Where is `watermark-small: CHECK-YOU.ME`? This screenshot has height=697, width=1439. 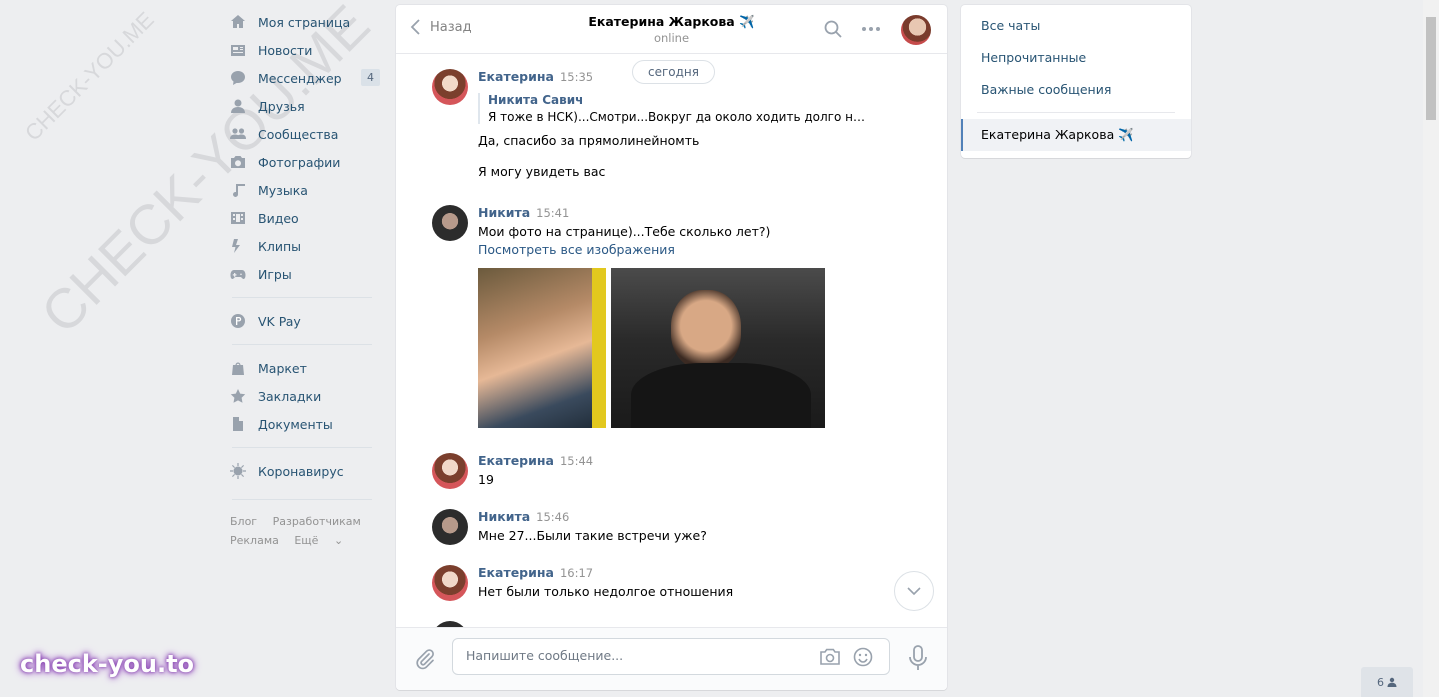 watermark-small: CHECK-YOU.ME is located at coordinates (89, 76).